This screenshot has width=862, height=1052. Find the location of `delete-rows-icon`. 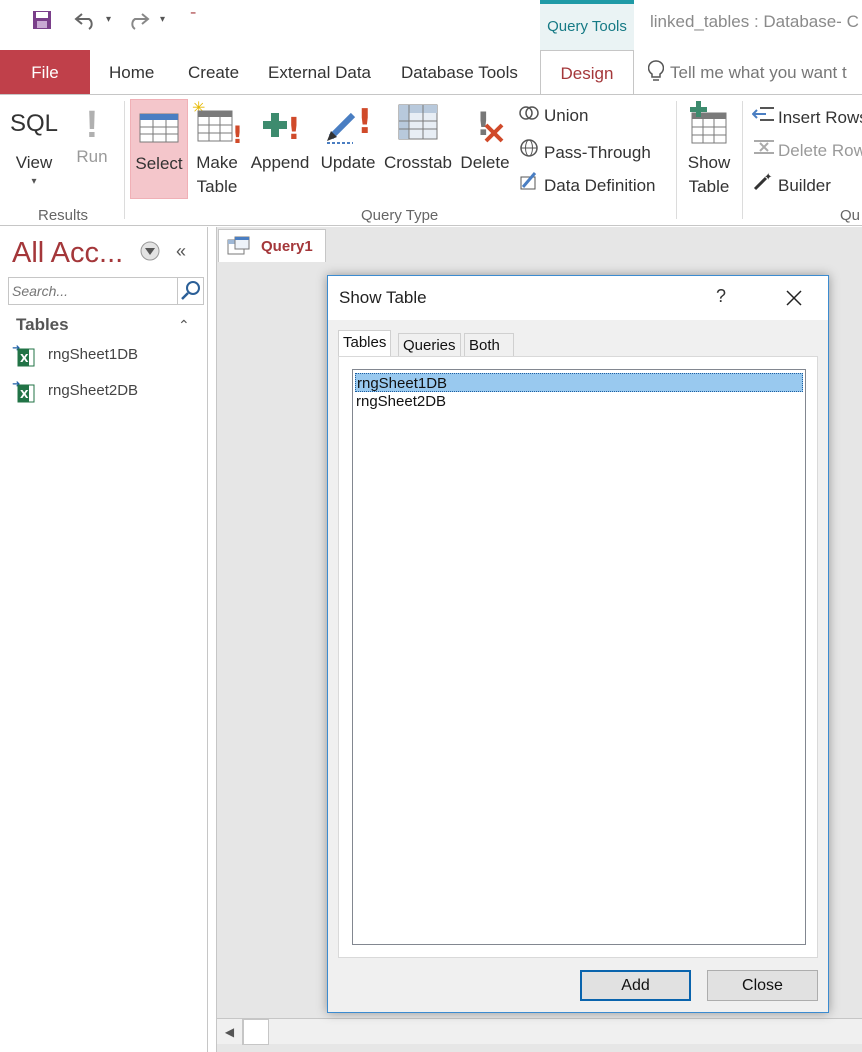

delete-rows-icon is located at coordinates (763, 149).